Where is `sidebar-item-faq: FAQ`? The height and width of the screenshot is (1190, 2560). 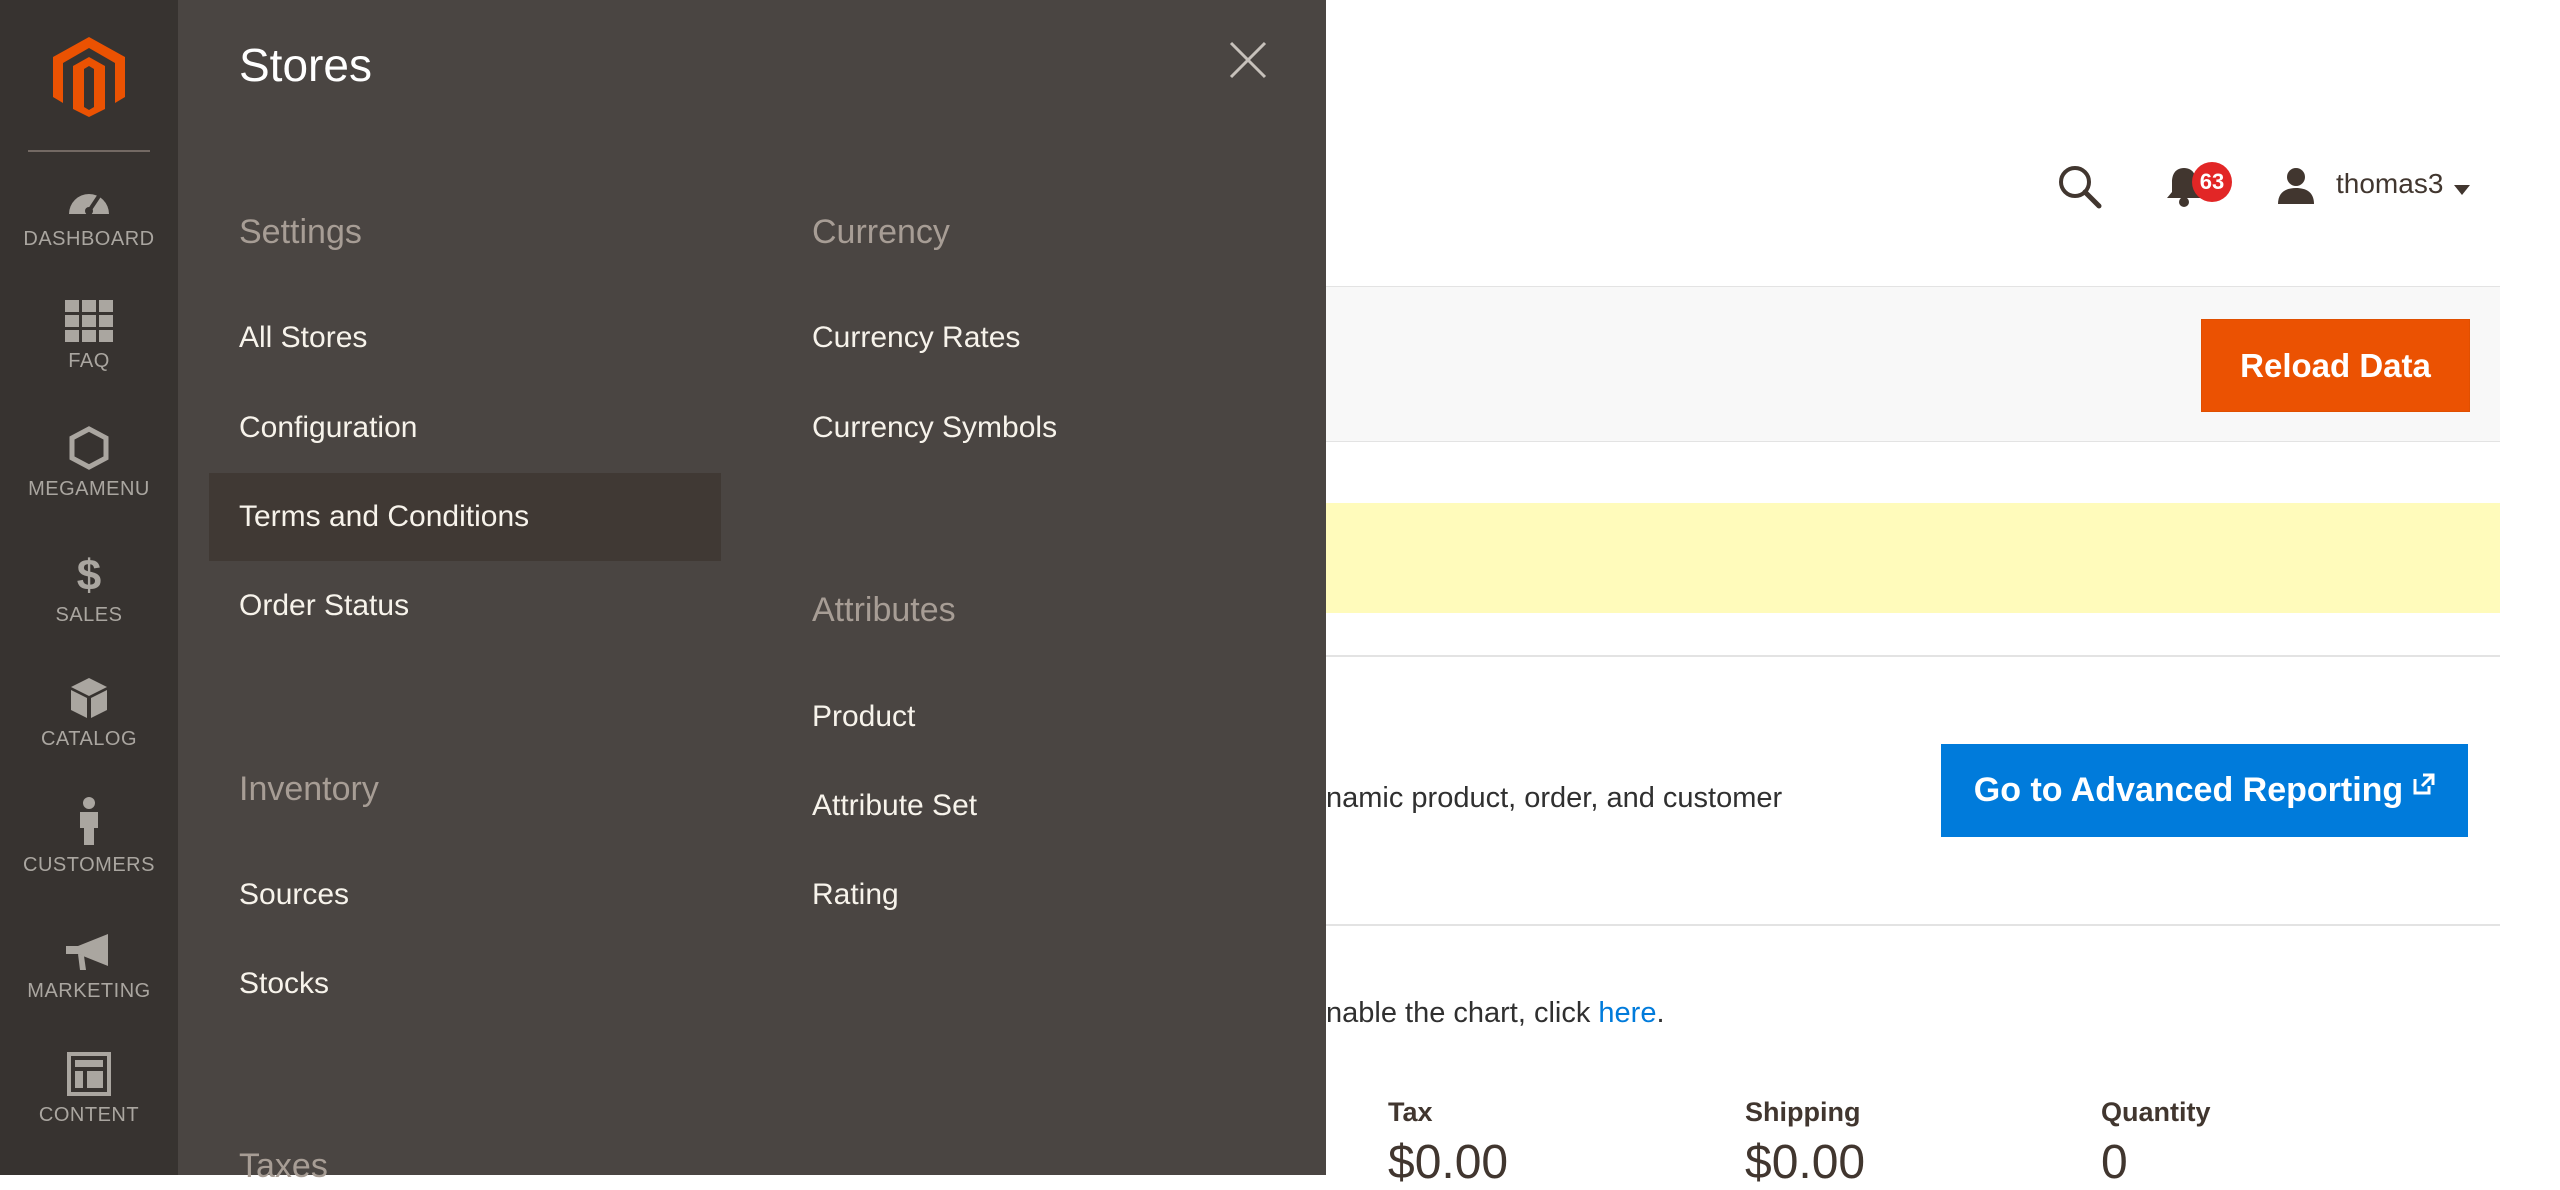
sidebar-item-faq: FAQ is located at coordinates (89, 355).